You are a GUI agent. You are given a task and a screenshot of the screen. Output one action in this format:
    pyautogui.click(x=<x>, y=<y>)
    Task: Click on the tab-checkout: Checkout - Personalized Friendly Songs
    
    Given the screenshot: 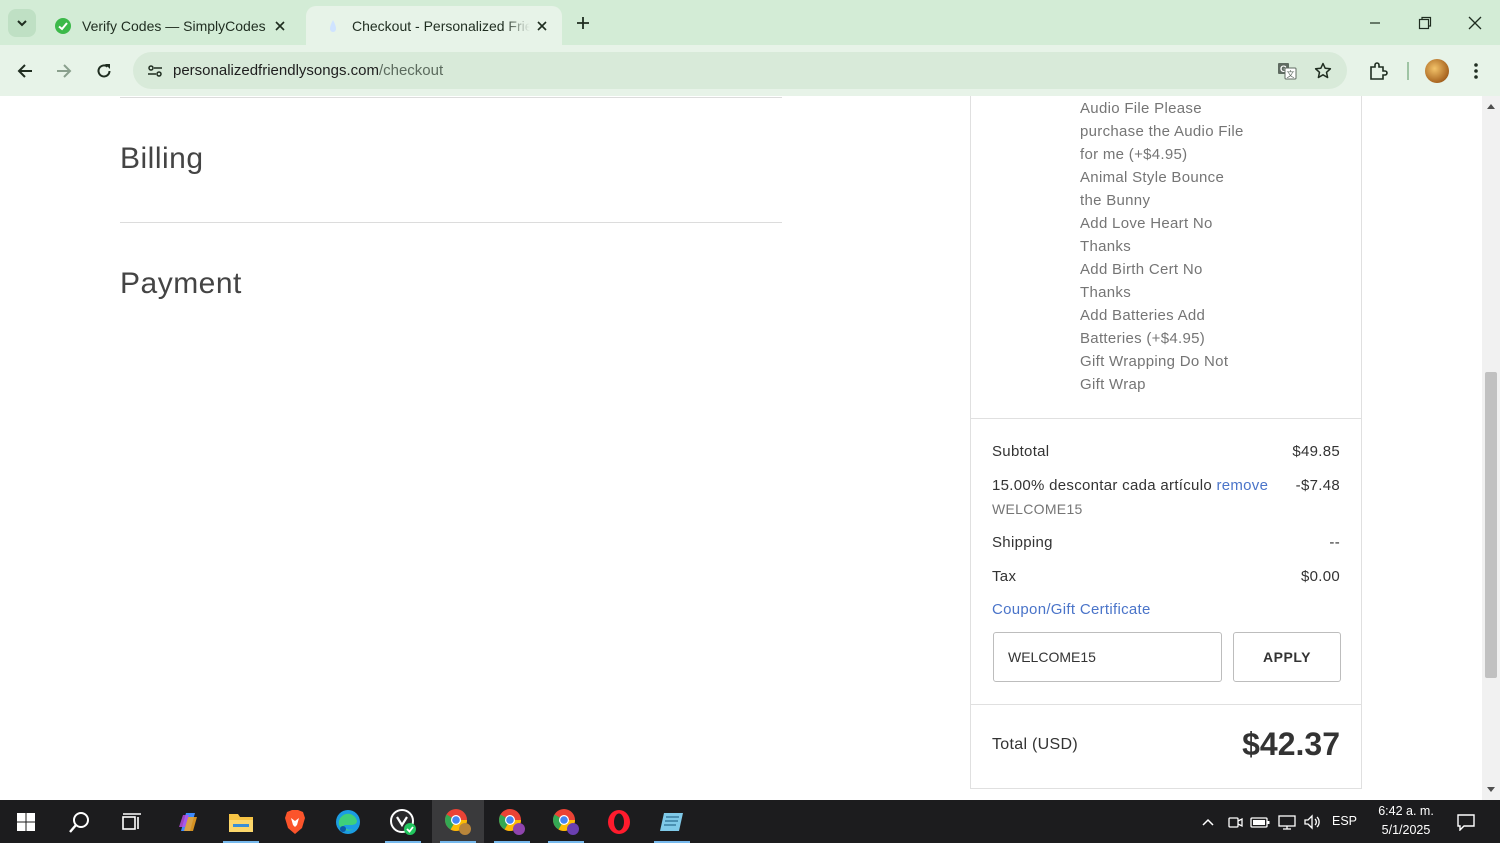 What is the action you would take?
    pyautogui.click(x=434, y=25)
    